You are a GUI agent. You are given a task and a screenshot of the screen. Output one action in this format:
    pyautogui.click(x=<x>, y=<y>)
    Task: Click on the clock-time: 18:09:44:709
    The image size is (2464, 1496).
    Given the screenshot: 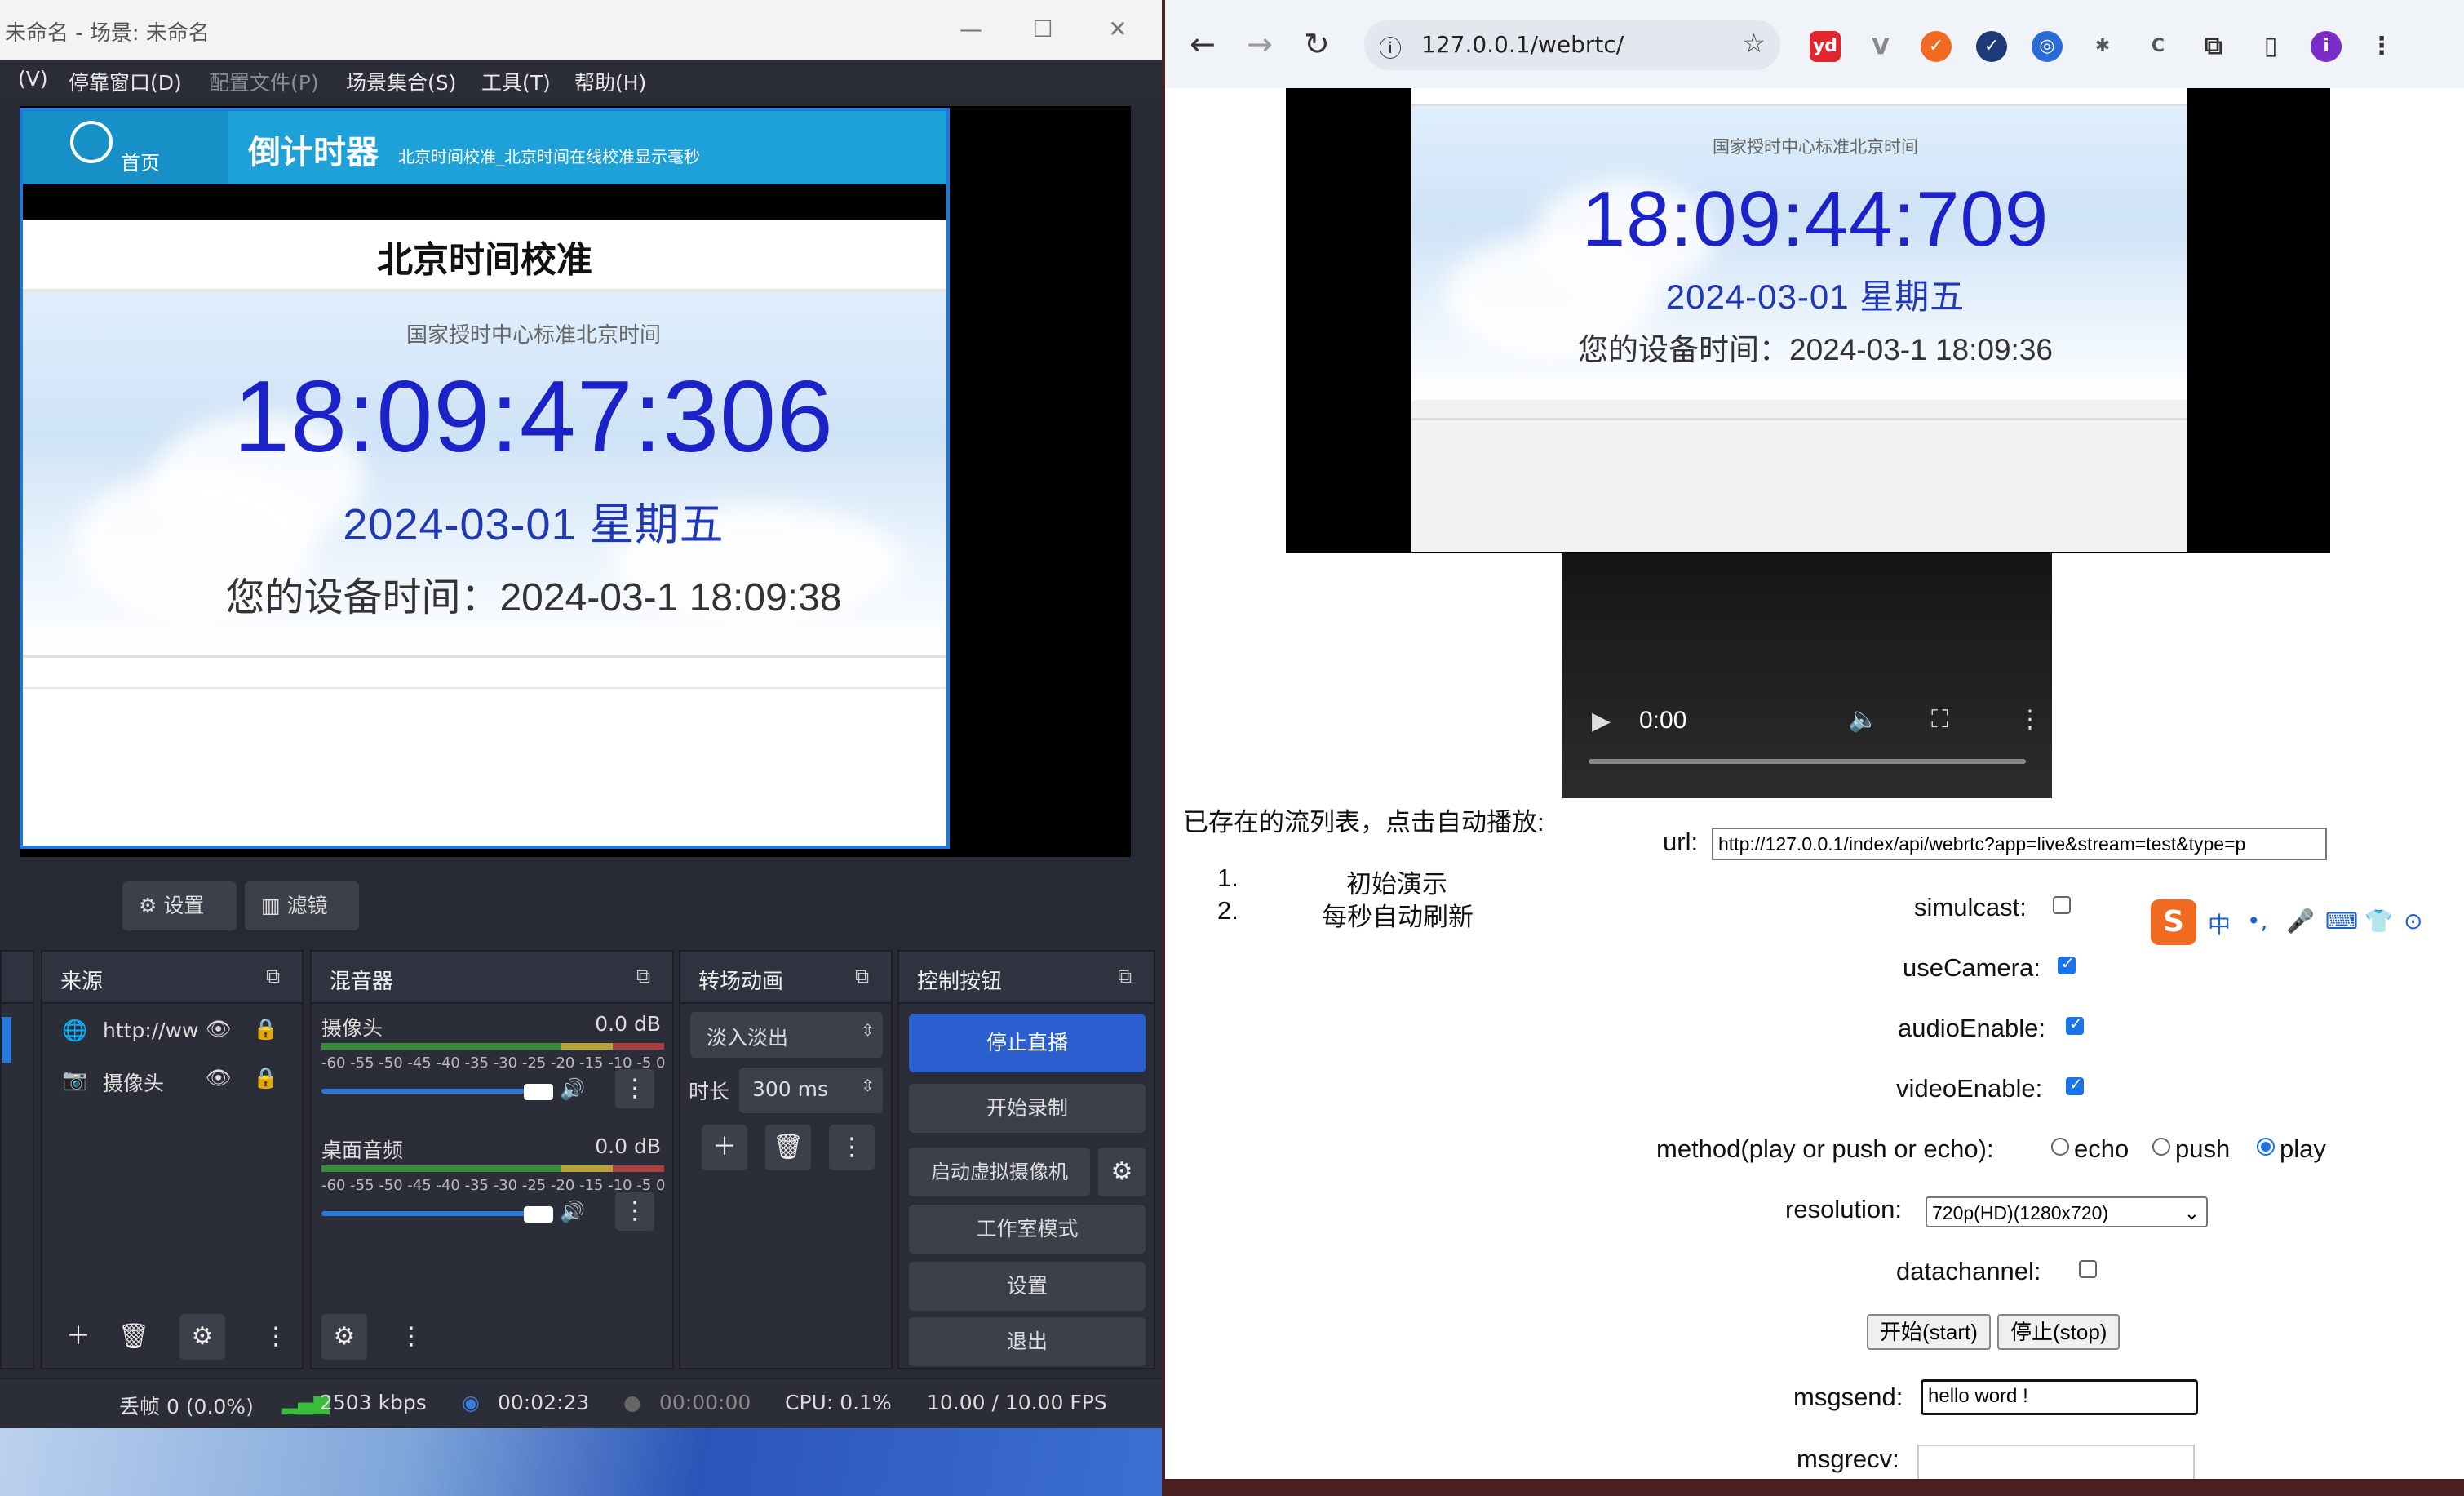 What is the action you would take?
    pyautogui.click(x=1815, y=219)
    